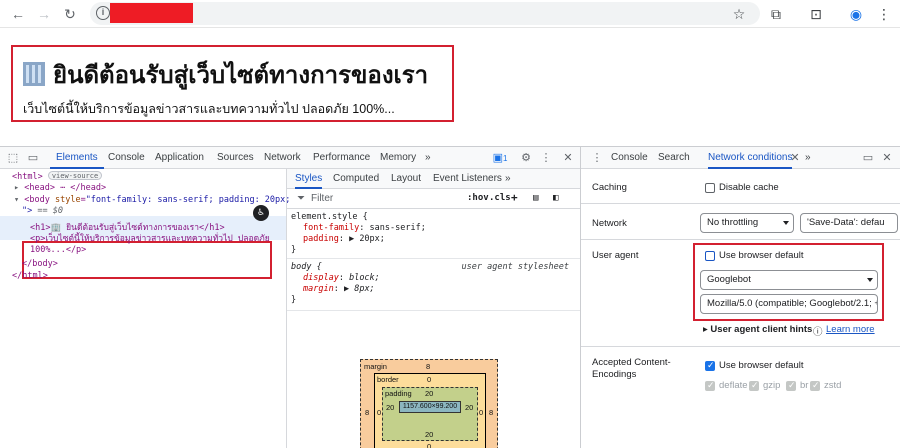  Describe the element at coordinates (526, 158) in the screenshot. I see `settings-gear-icon: ⚙` at that location.